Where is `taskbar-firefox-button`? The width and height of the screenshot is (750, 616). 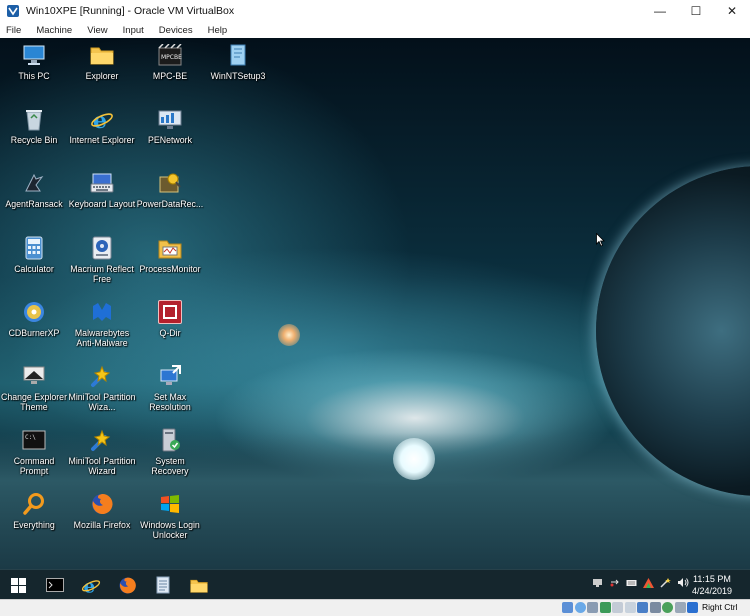 taskbar-firefox-button is located at coordinates (127, 585).